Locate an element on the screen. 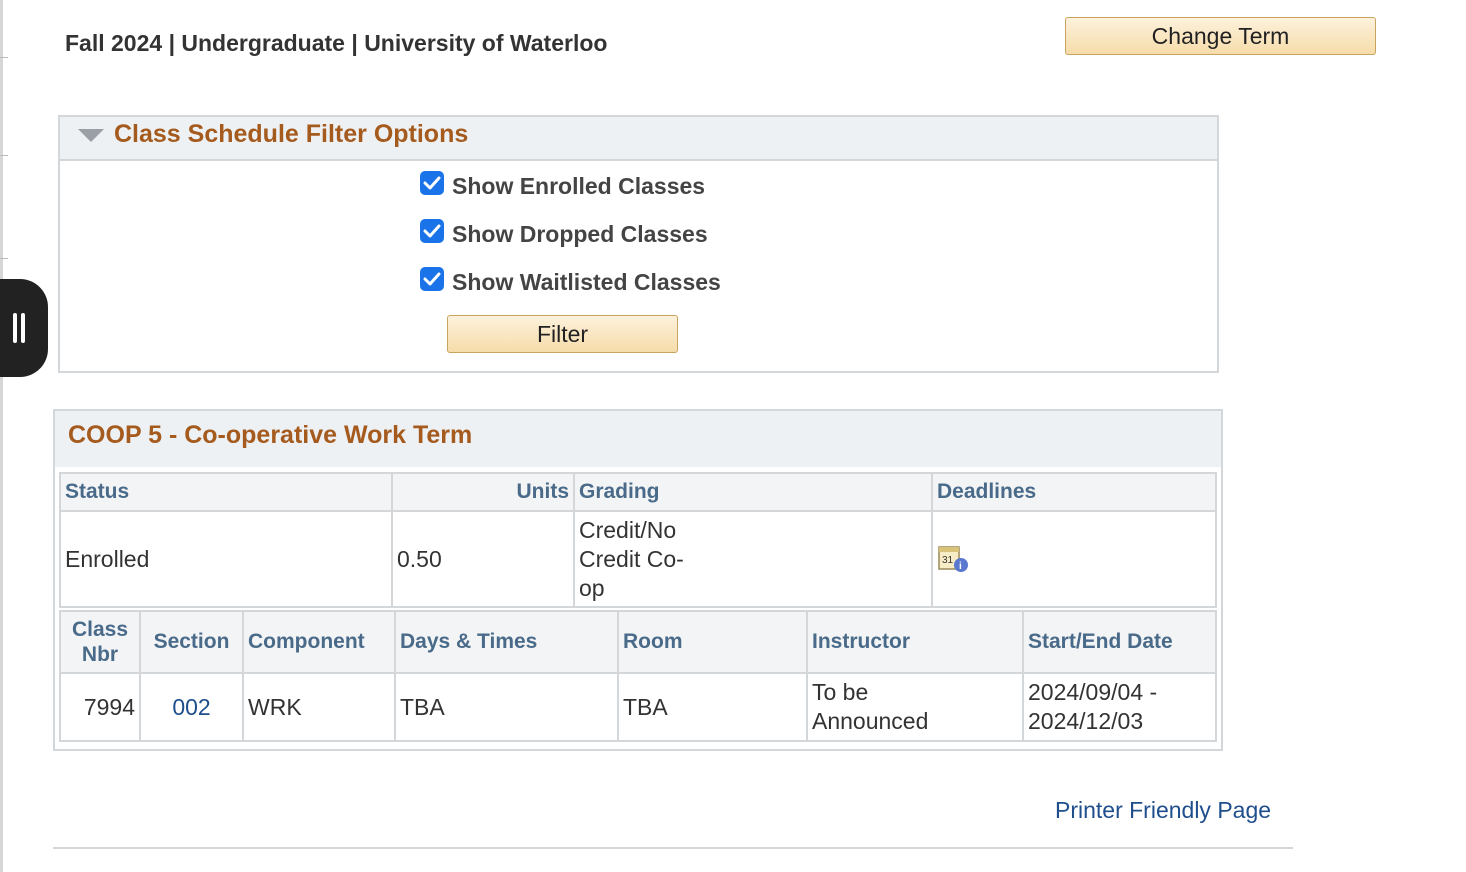  show-dropped-label: Show Dropped Classes is located at coordinates (580, 234).